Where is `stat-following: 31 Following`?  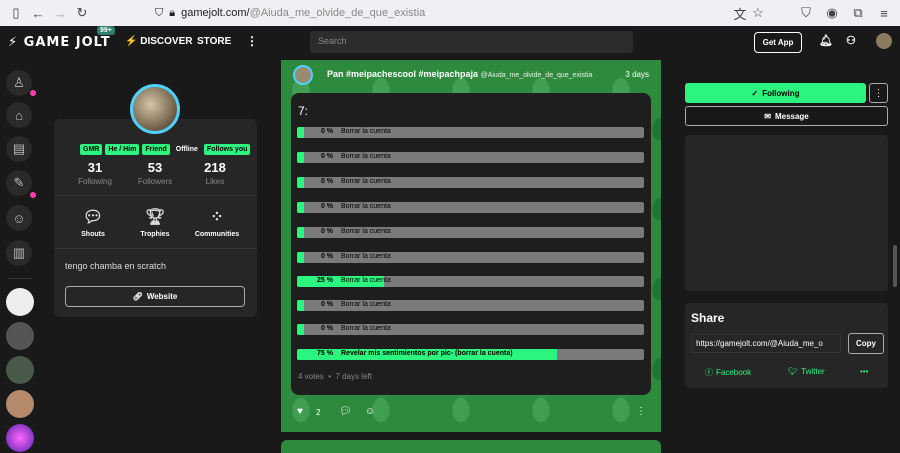 stat-following: 31 Following is located at coordinates (95, 173).